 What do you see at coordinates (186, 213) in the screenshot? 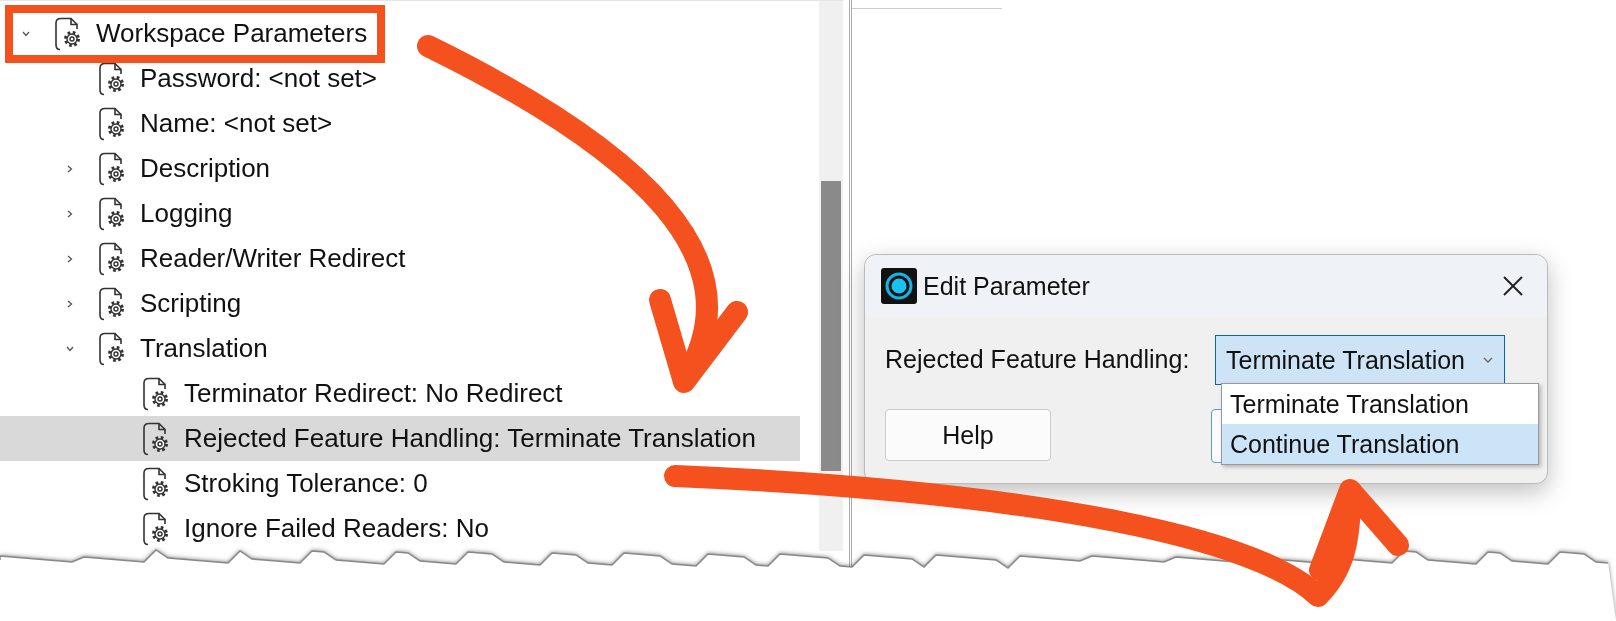
I see `tree-item-label: Logging` at bounding box center [186, 213].